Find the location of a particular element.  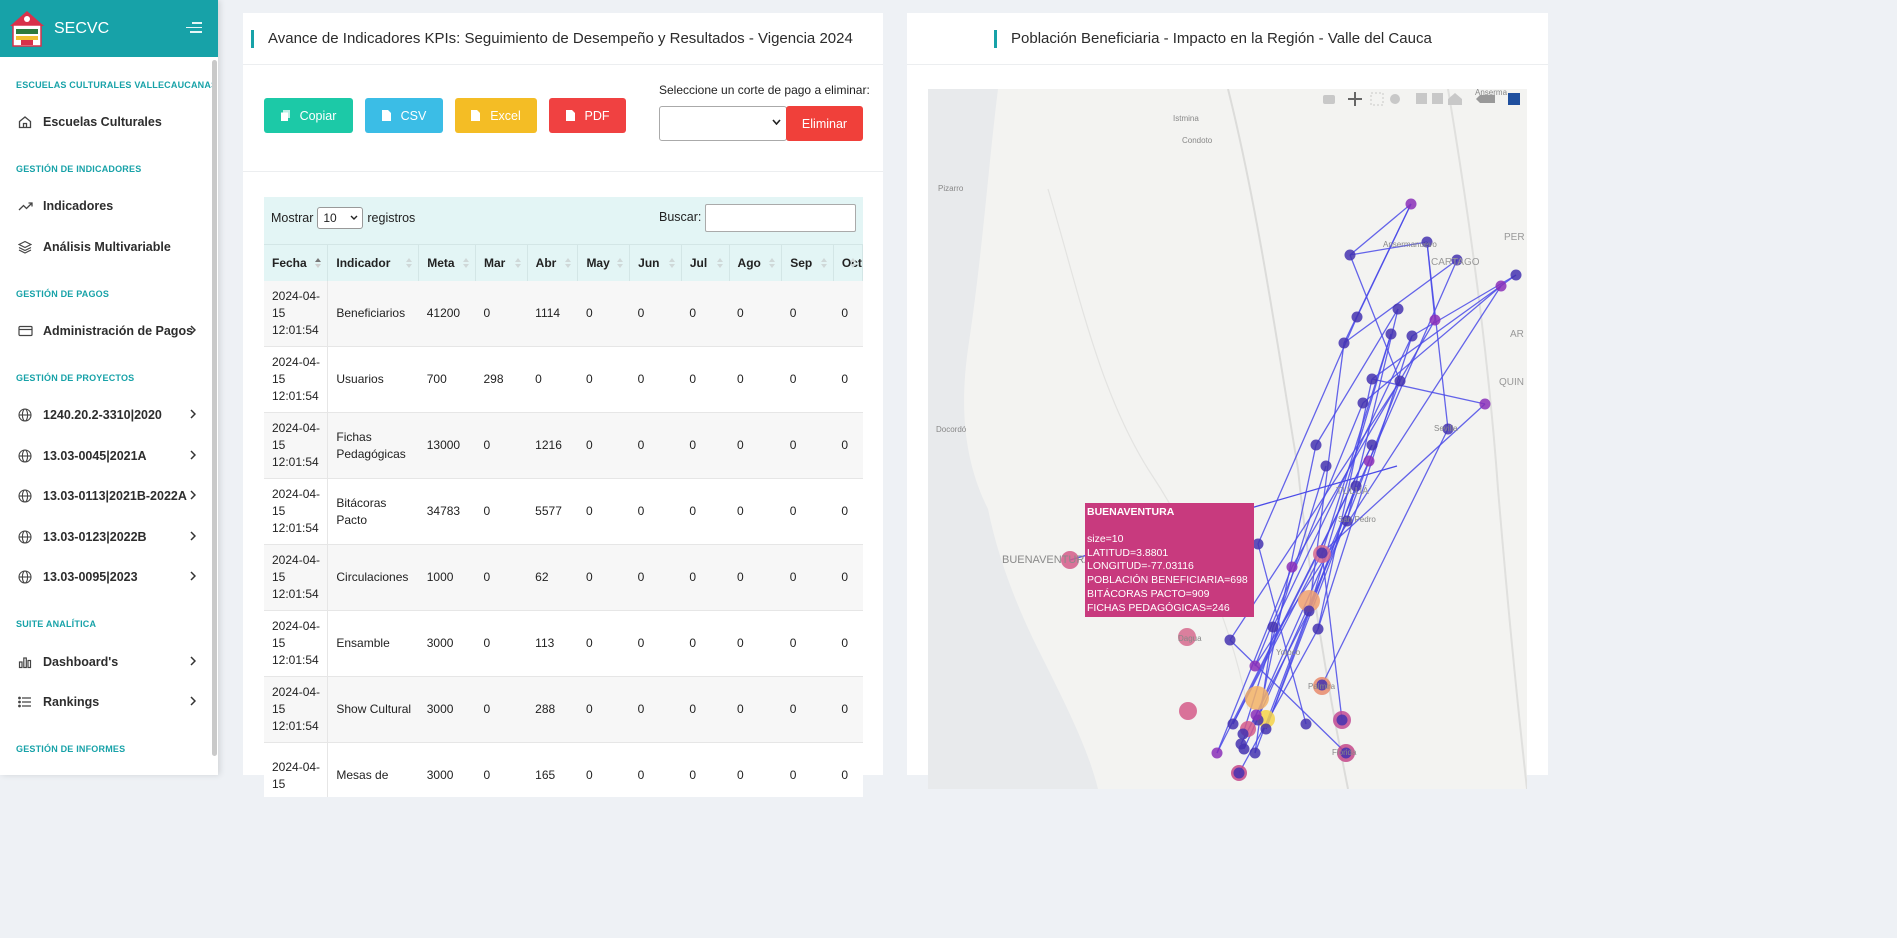

column-header: Jul is located at coordinates (705, 262).